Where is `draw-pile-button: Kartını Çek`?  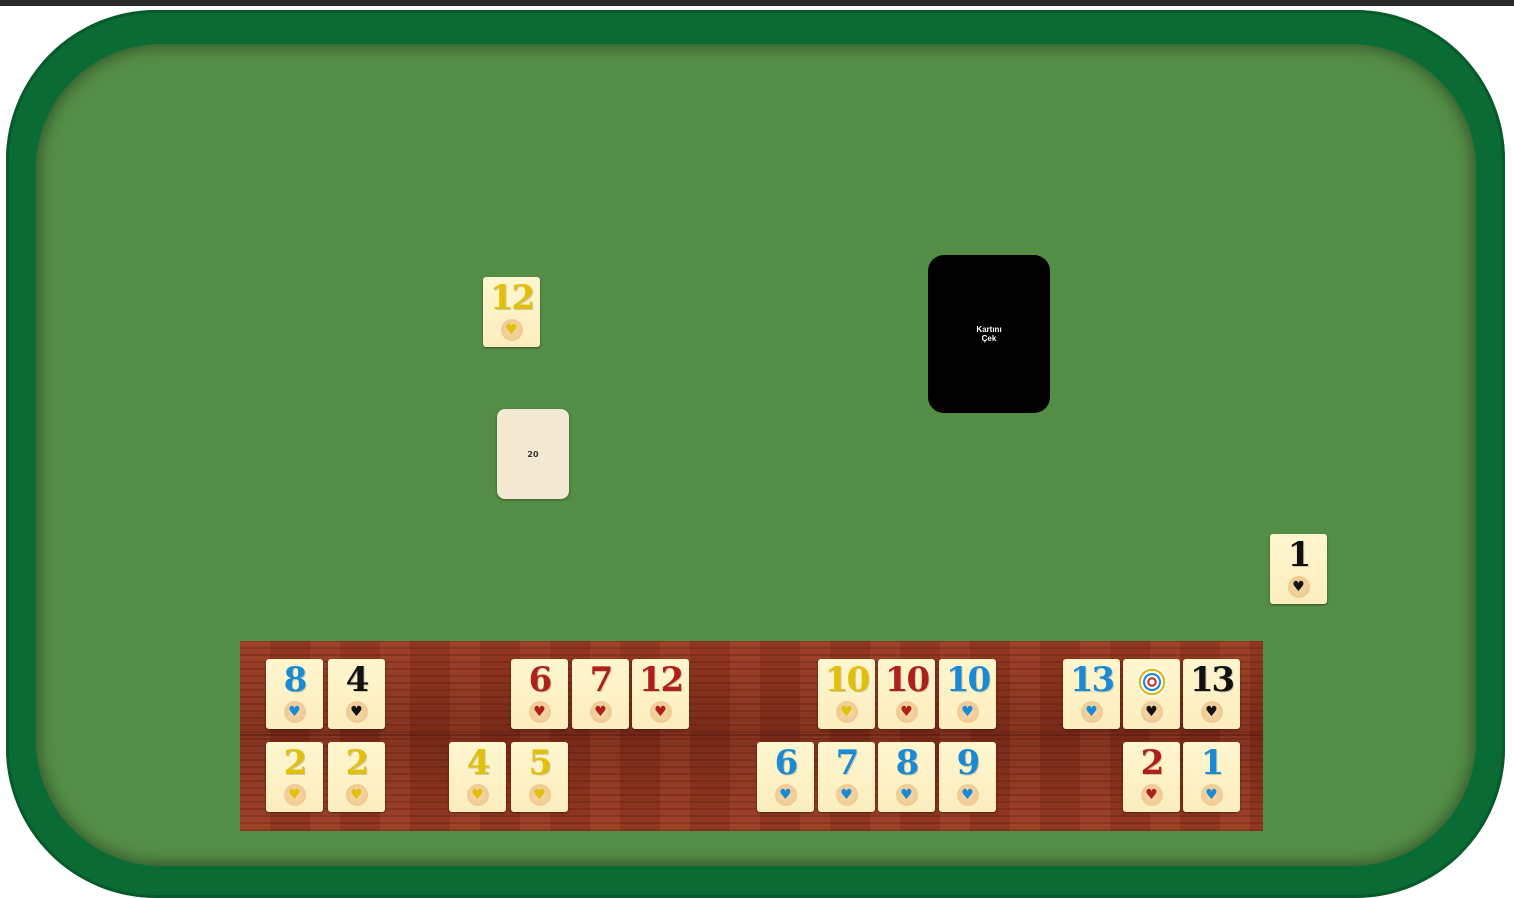
draw-pile-button: Kartını Çek is located at coordinates (989, 334).